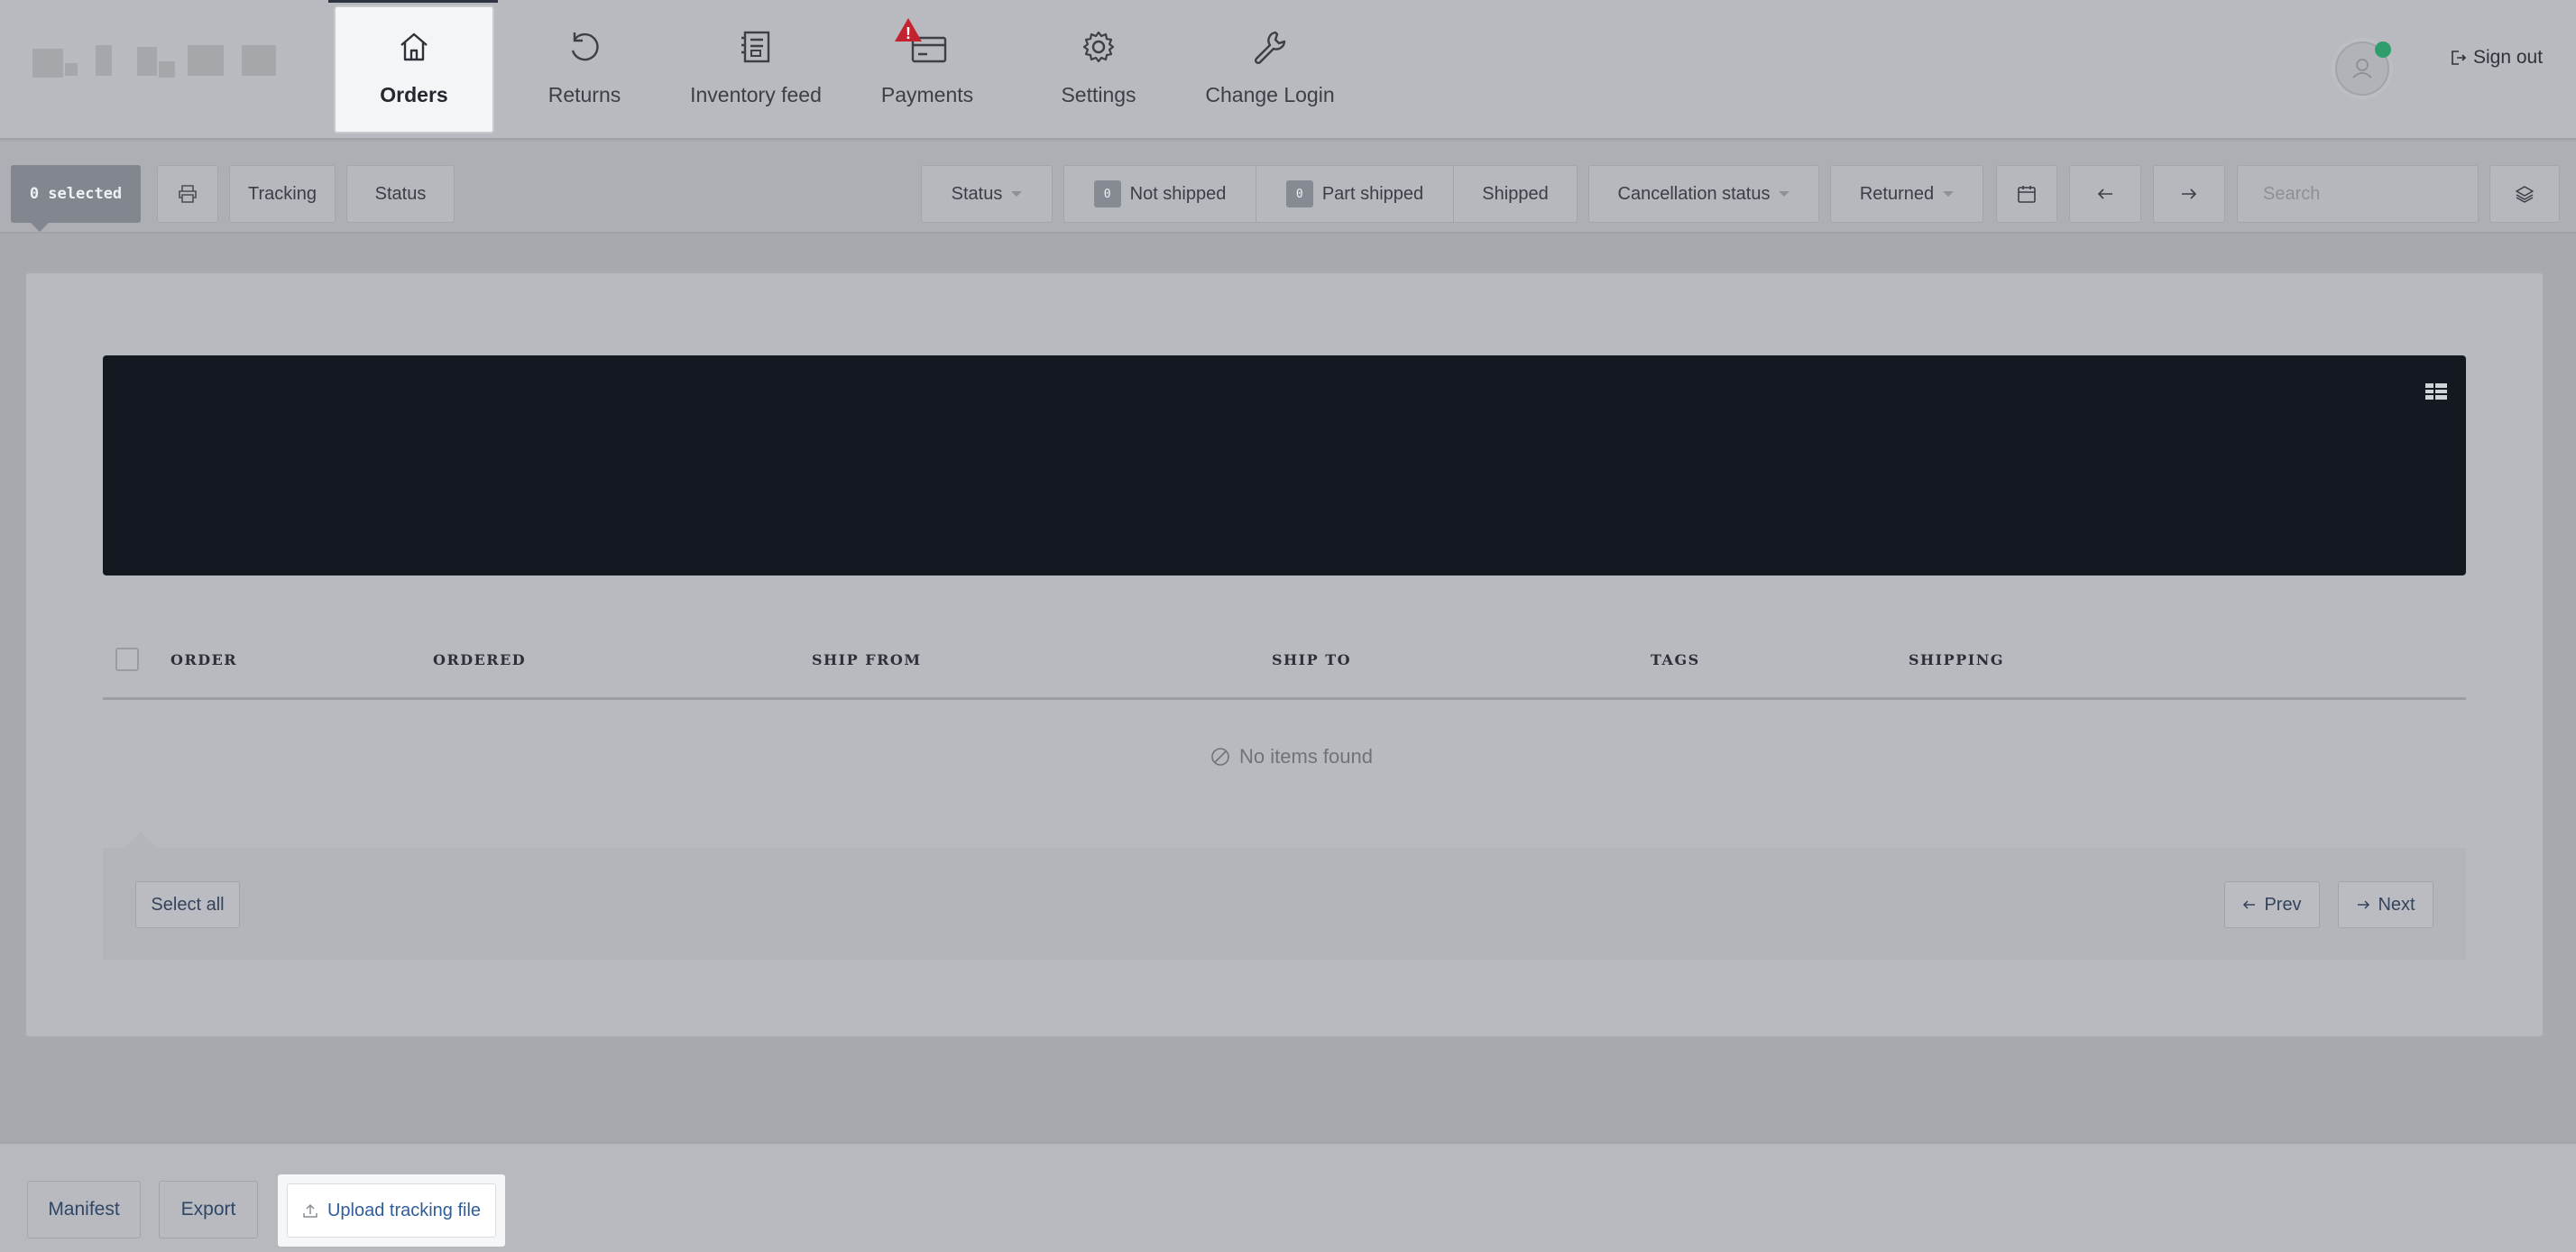 The width and height of the screenshot is (2576, 1252). I want to click on empty-message: No items found, so click(1306, 756).